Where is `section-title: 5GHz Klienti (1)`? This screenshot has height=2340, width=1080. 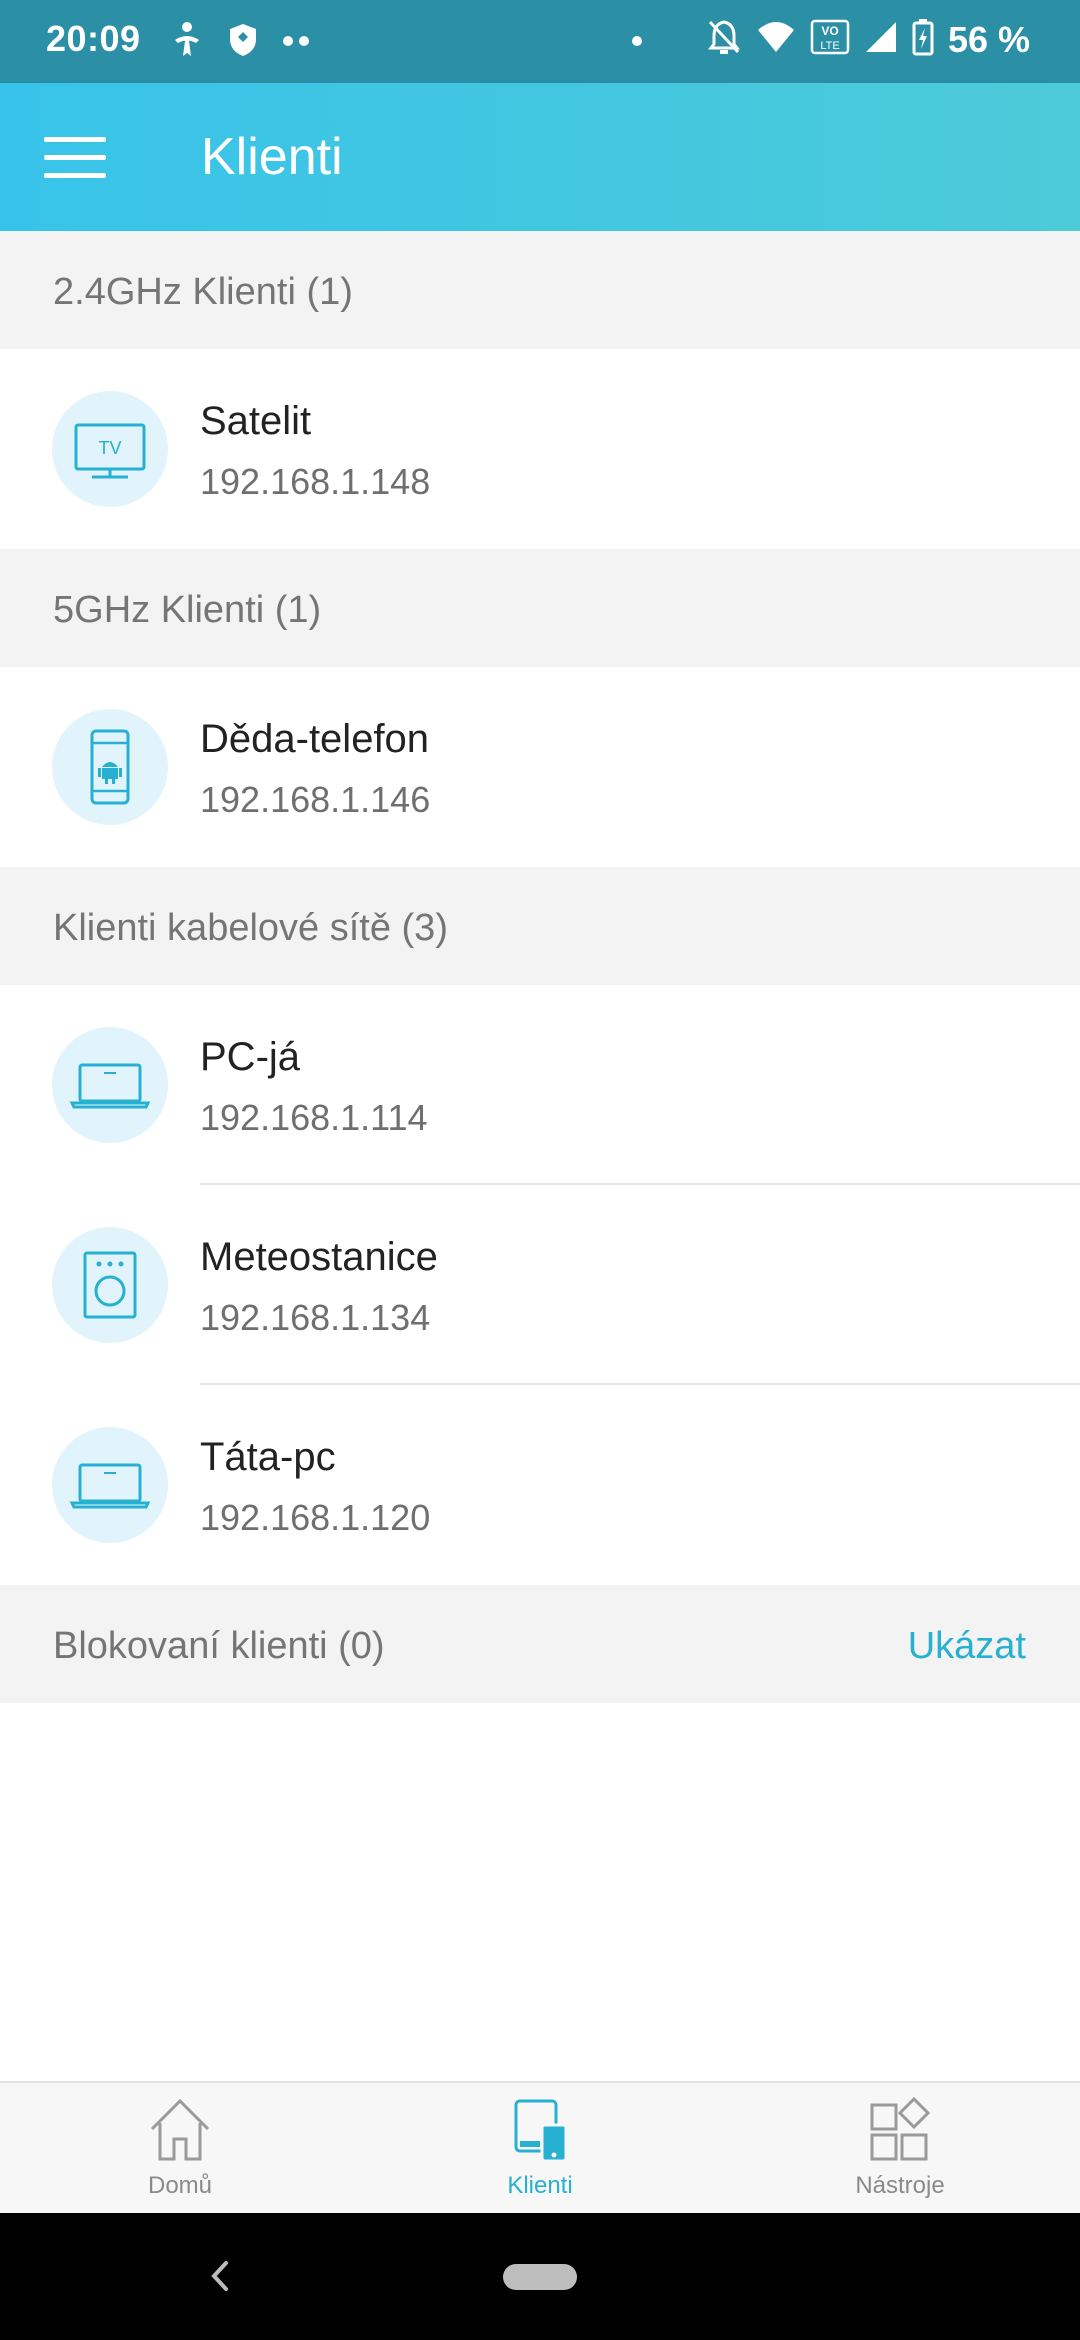 section-title: 5GHz Klienti (1) is located at coordinates (187, 610).